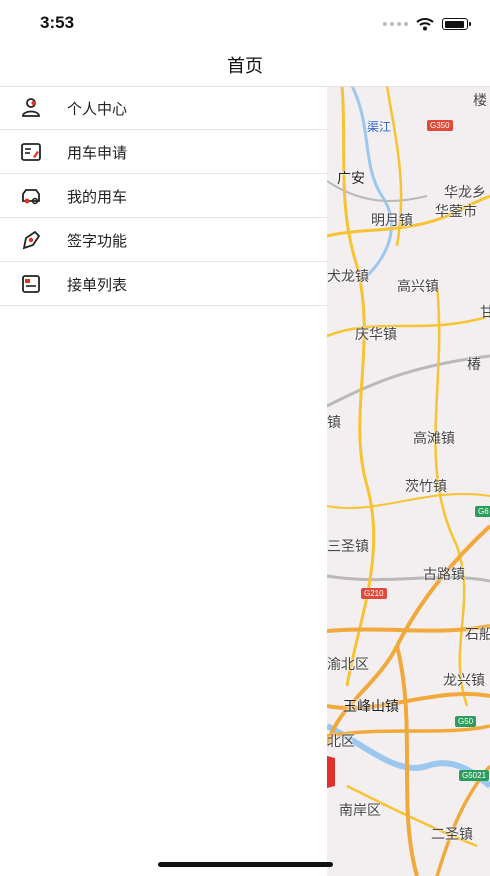  What do you see at coordinates (418, 287) in the screenshot?
I see `map-label-gaoxing: 高兴镇` at bounding box center [418, 287].